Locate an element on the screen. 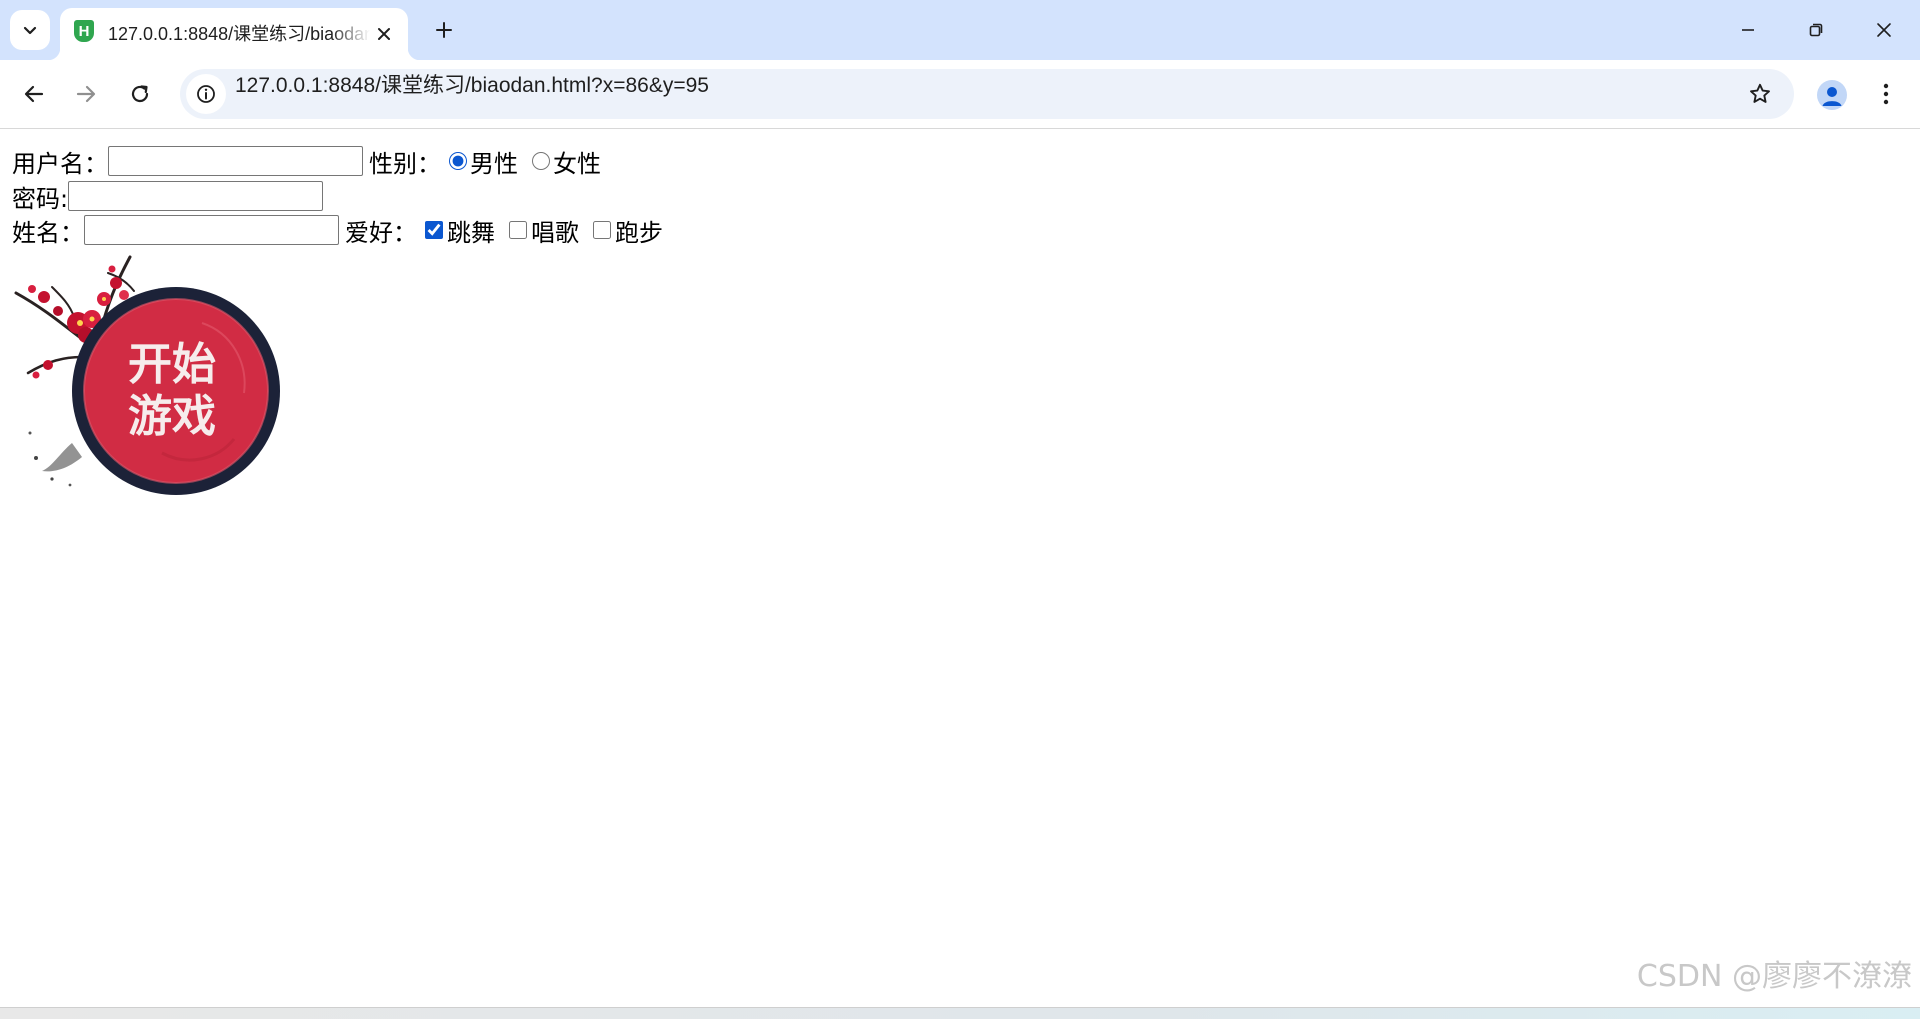  gender-option-female-label: 女性 is located at coordinates (577, 163).